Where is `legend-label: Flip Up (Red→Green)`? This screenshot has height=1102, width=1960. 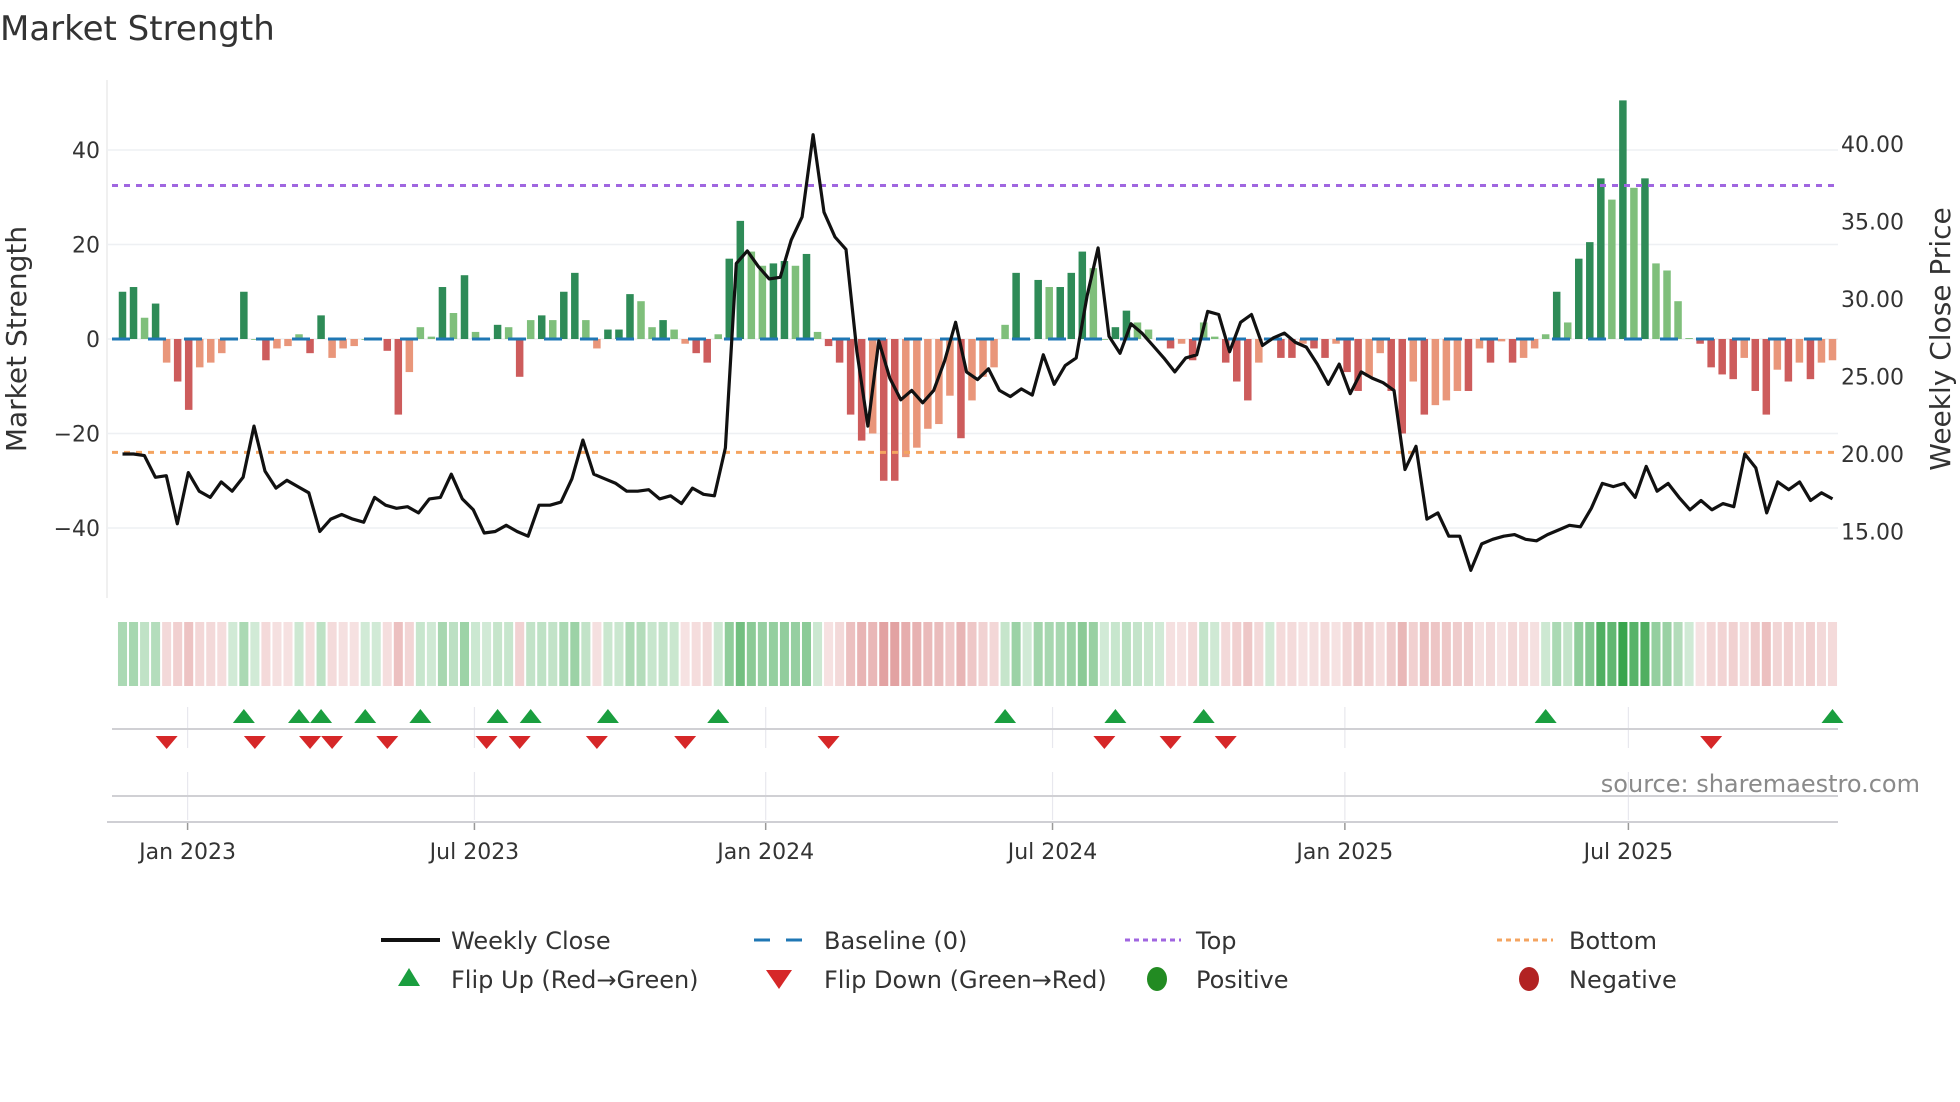 legend-label: Flip Up (Red→Green) is located at coordinates (575, 980).